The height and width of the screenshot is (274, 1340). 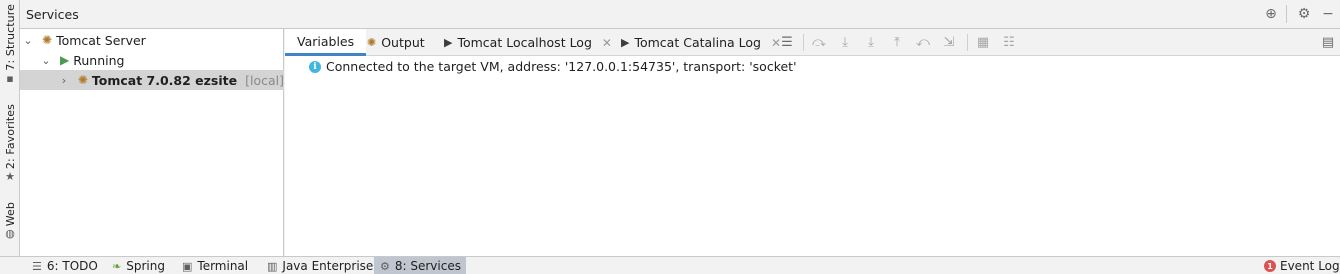 I want to click on web-tab-label: Web, so click(x=10, y=214).